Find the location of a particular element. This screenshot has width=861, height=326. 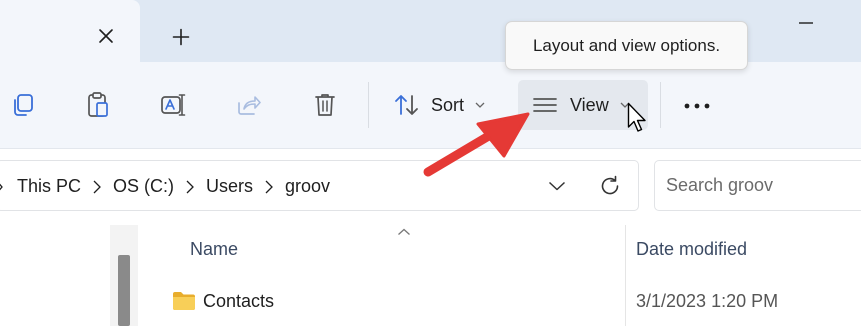

active-tab is located at coordinates (70, 31).